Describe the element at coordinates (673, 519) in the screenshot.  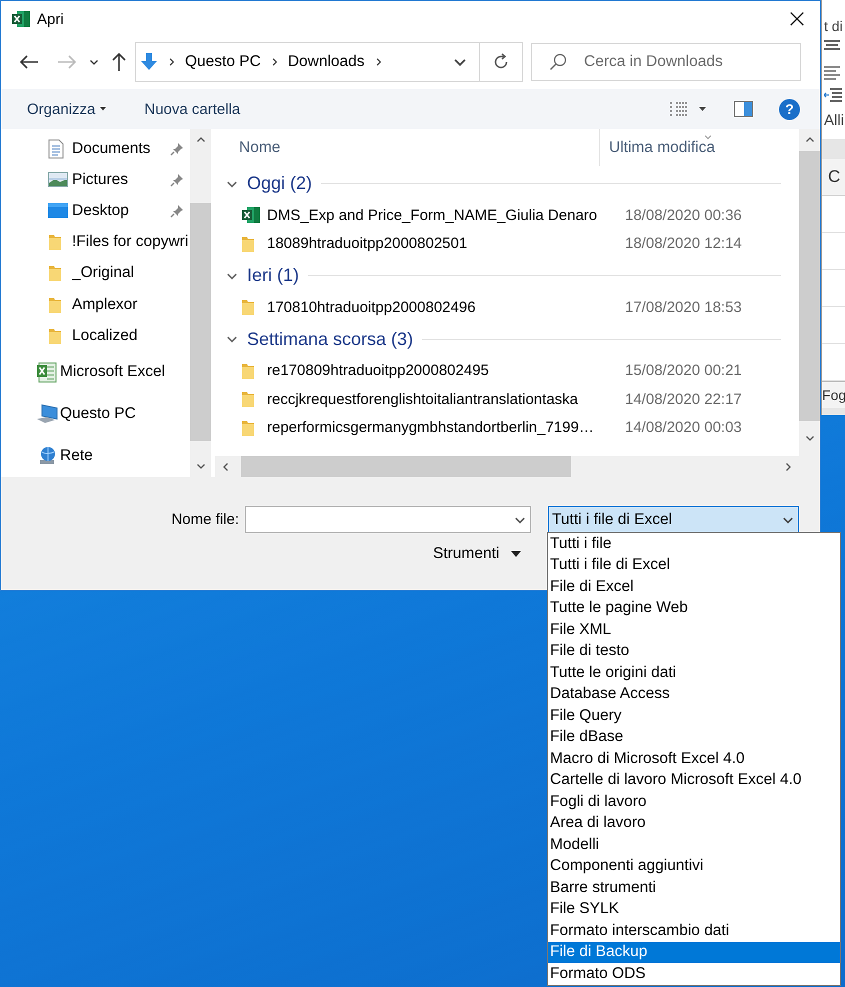
I see `file-type-dropdown: Tutti i file di Excel` at that location.